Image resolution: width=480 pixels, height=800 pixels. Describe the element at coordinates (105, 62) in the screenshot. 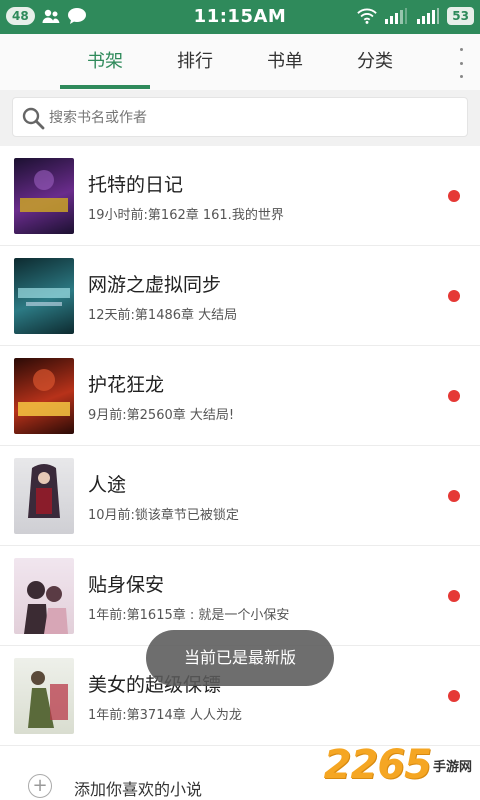

I see `tab-bookshelf: 书架` at that location.